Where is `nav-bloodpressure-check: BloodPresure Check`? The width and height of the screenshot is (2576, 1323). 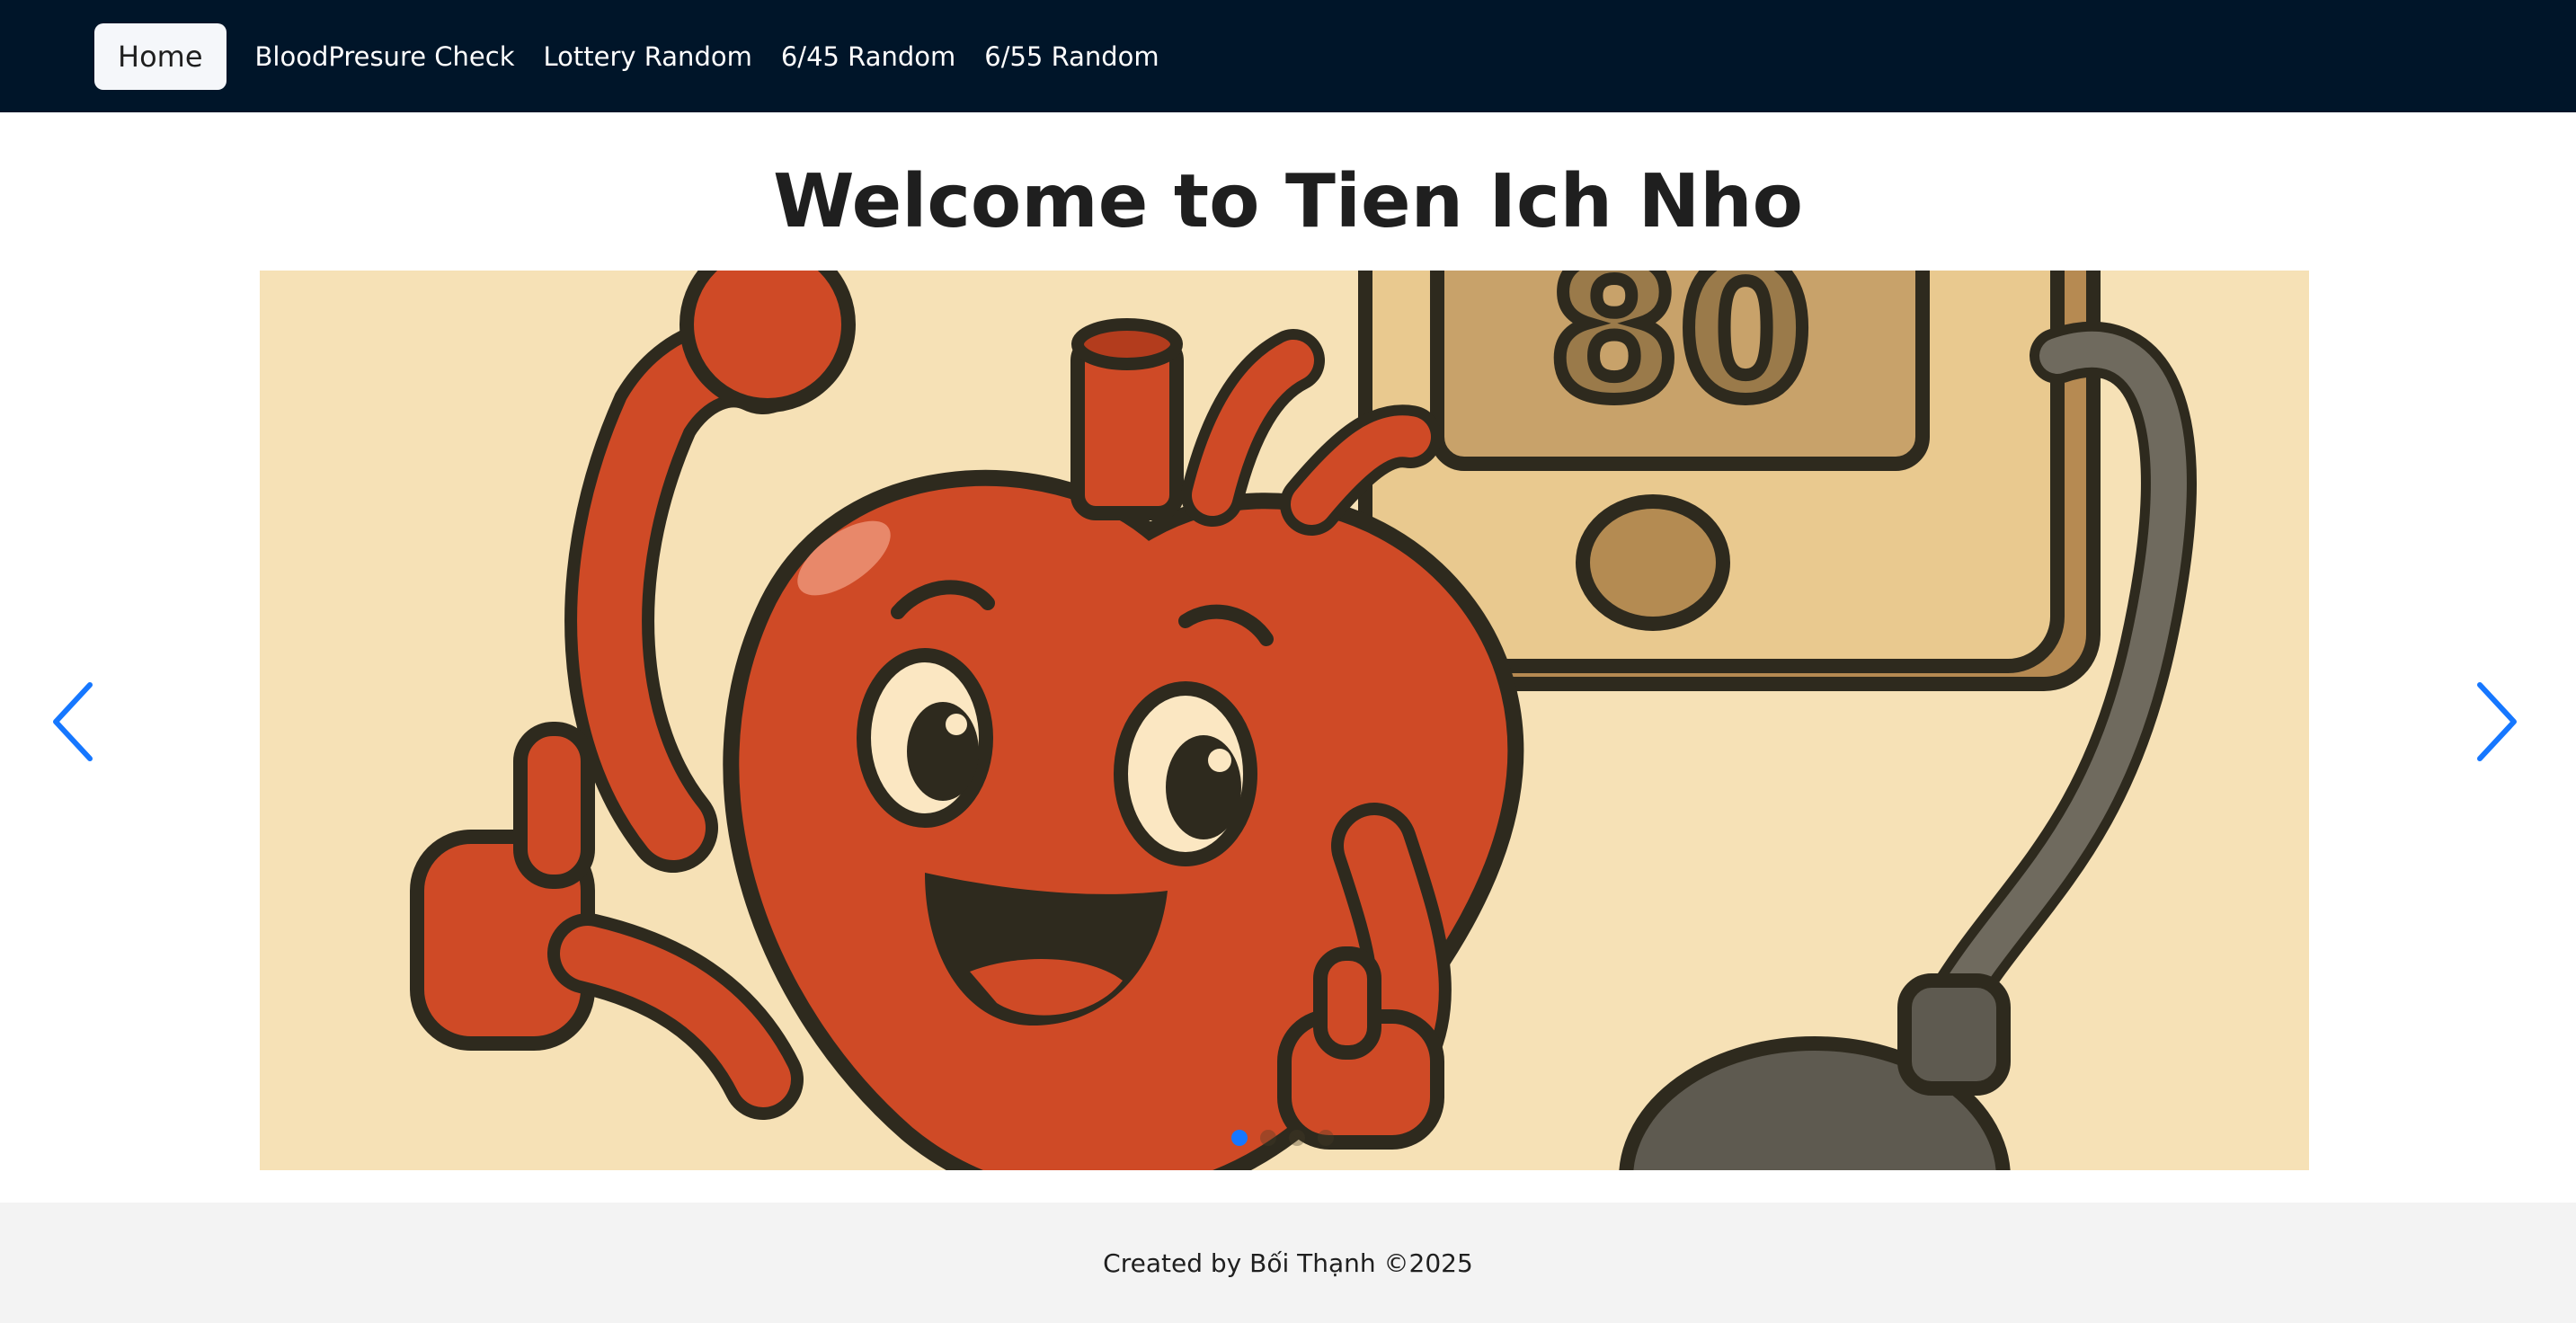 nav-bloodpressure-check: BloodPresure Check is located at coordinates (399, 56).